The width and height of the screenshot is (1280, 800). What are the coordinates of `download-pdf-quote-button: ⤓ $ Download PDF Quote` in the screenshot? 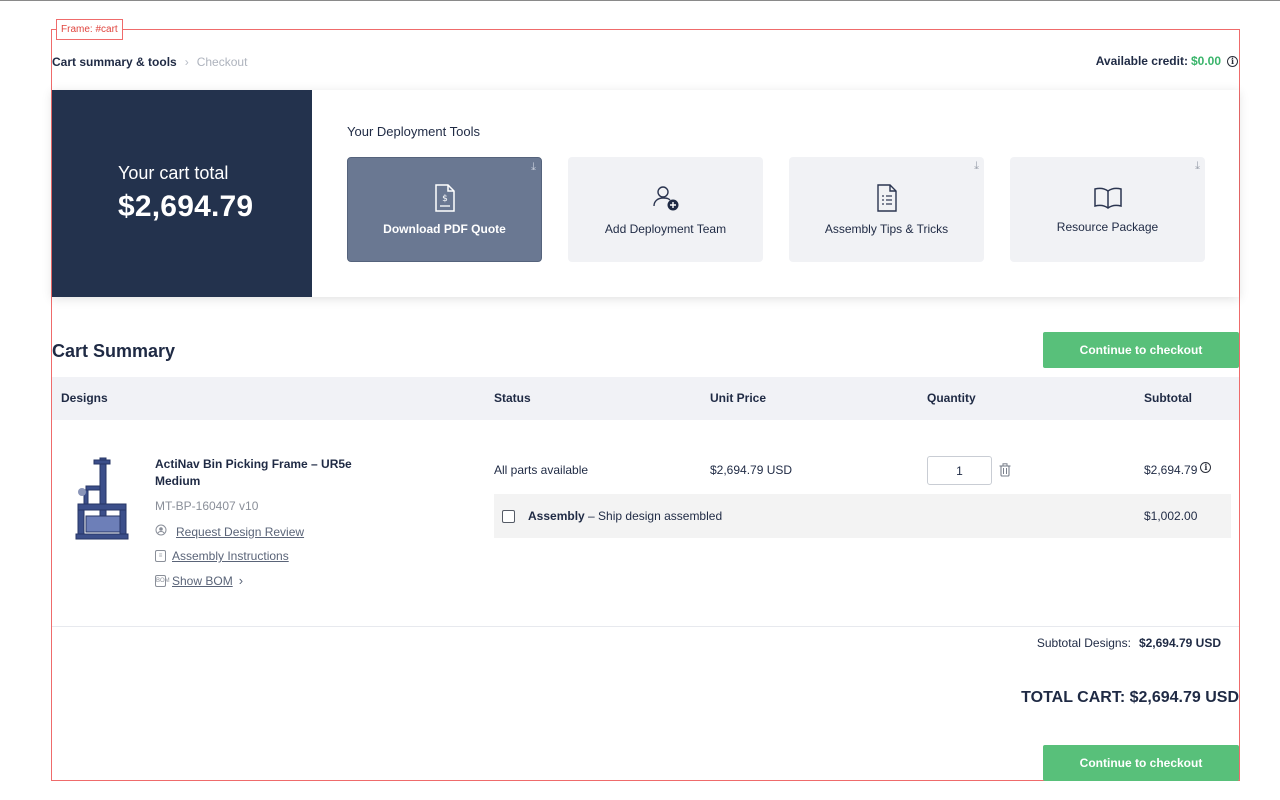 It's located at (444, 209).